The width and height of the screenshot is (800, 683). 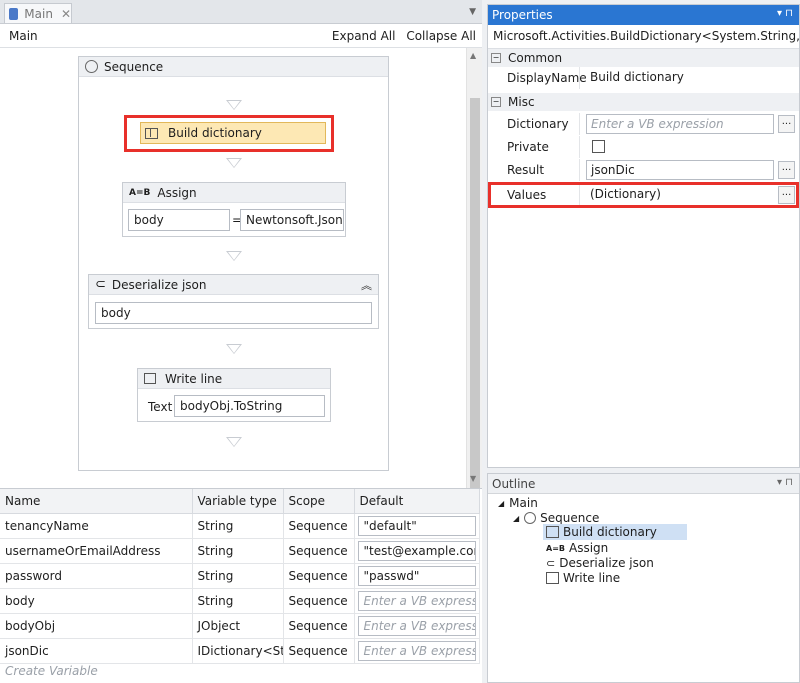 I want to click on breadcrumb: Main, so click(x=23, y=36).